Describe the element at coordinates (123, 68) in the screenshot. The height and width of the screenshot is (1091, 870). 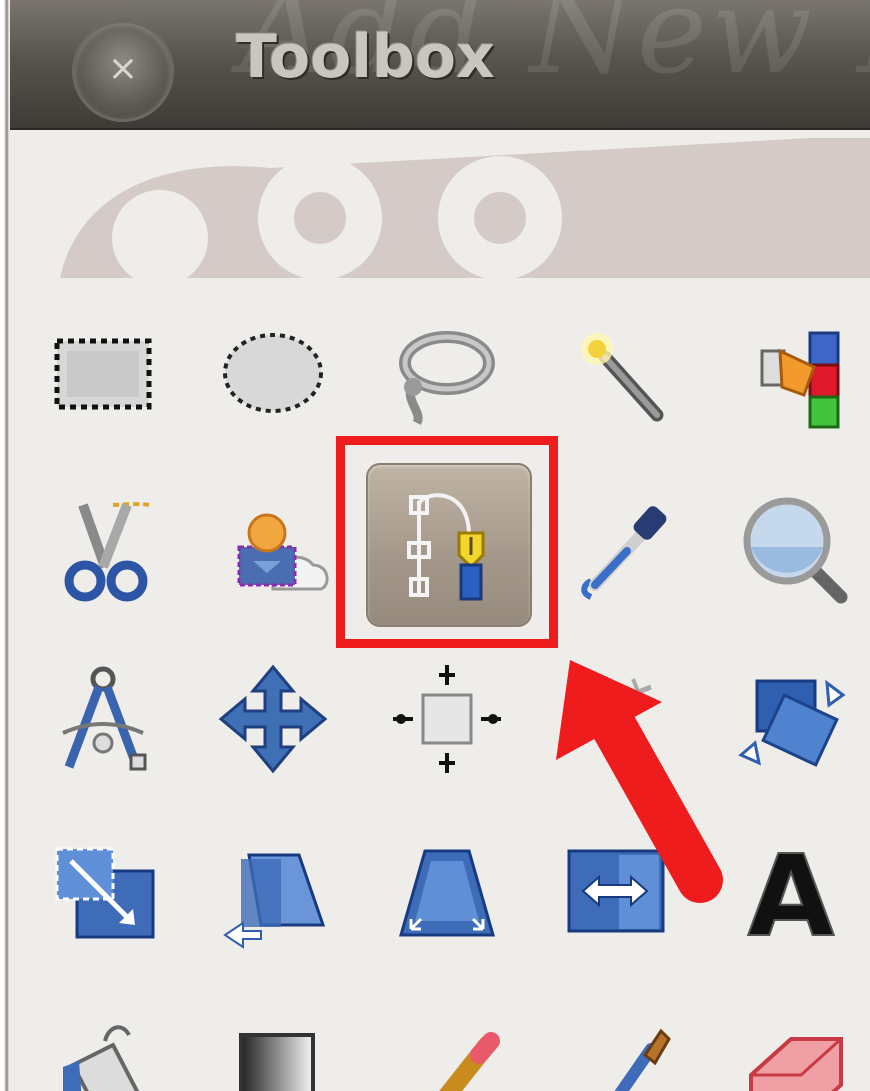
I see `close-icon: ×` at that location.